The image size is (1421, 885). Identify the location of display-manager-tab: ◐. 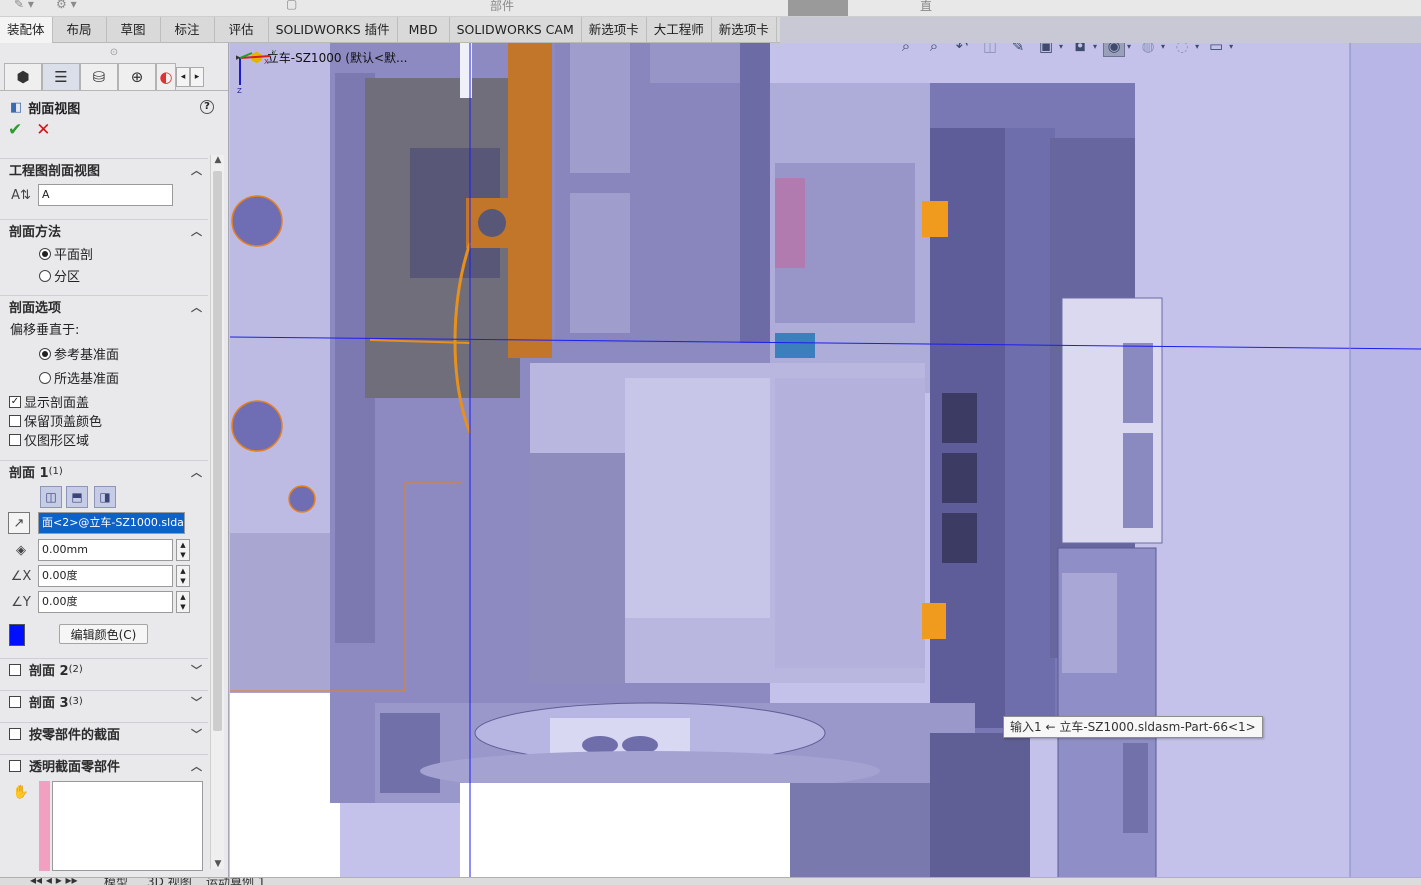
(166, 76).